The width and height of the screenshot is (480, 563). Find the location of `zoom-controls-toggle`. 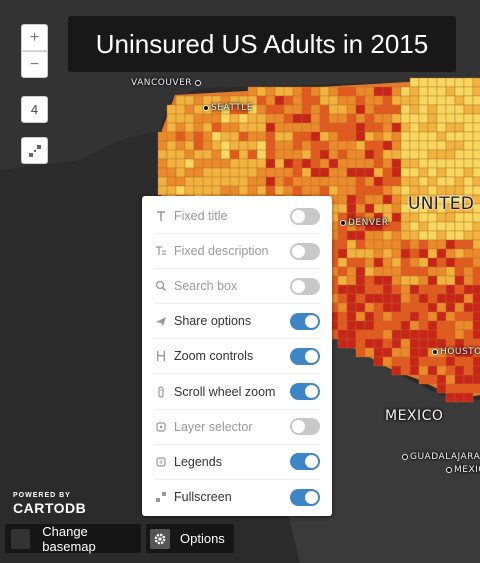

zoom-controls-toggle is located at coordinates (305, 356).